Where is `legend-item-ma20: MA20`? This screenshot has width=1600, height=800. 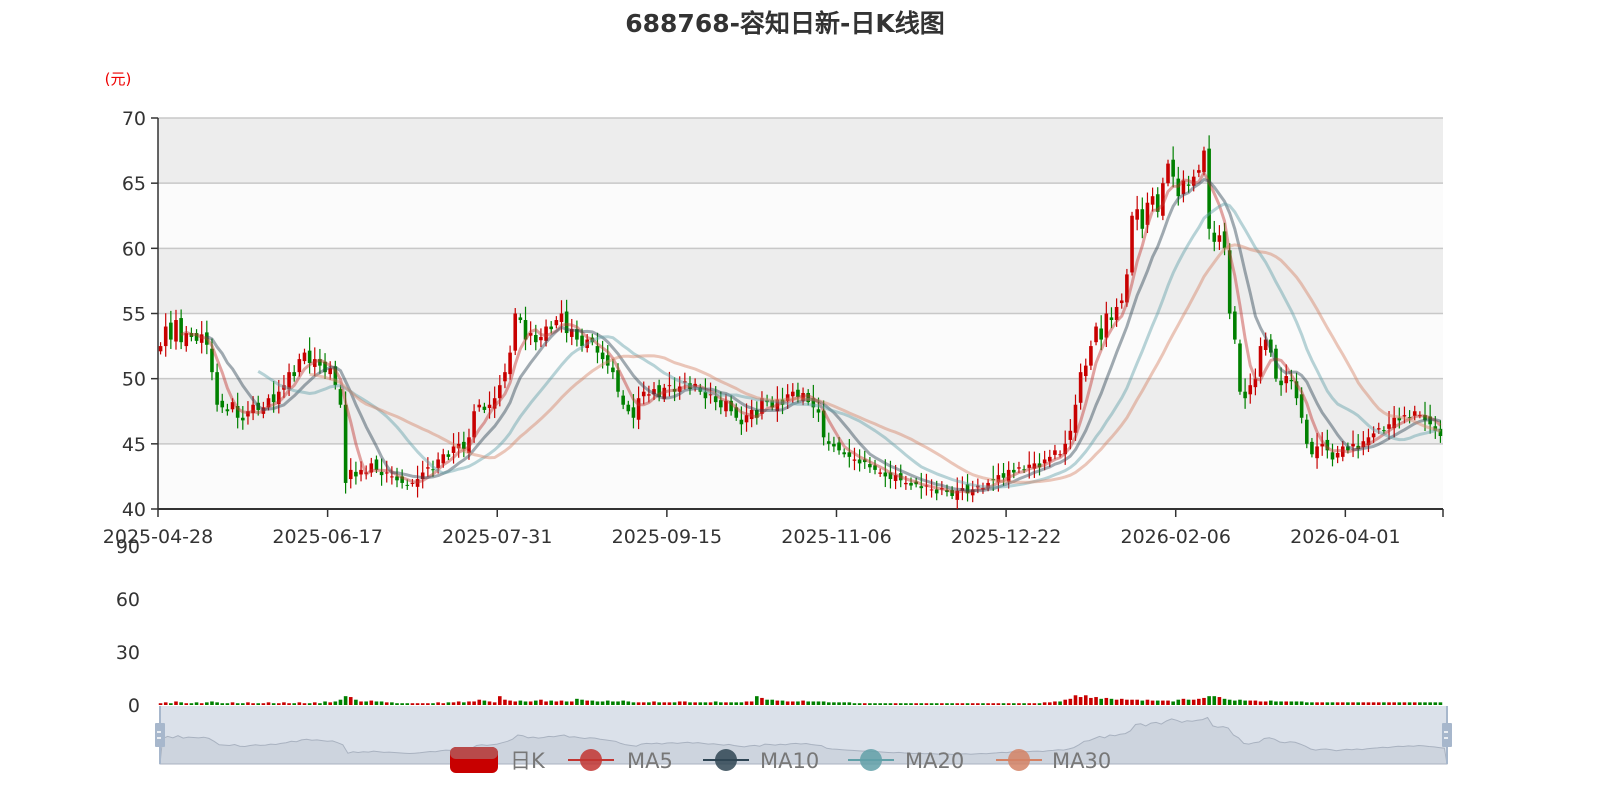 legend-item-ma20: MA20 is located at coordinates (906, 761).